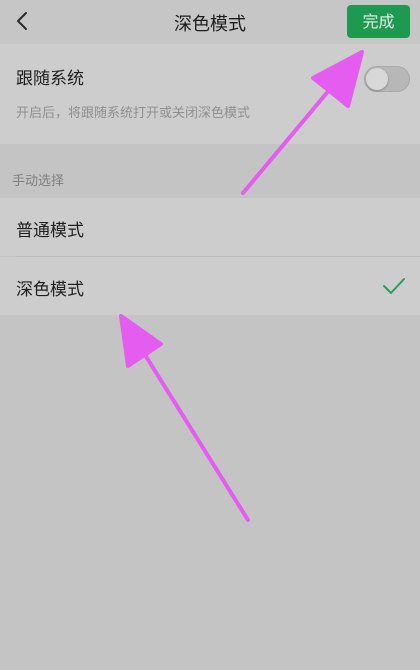 The width and height of the screenshot is (420, 670). Describe the element at coordinates (38, 181) in the screenshot. I see `manual-section-label: 手动选择` at that location.